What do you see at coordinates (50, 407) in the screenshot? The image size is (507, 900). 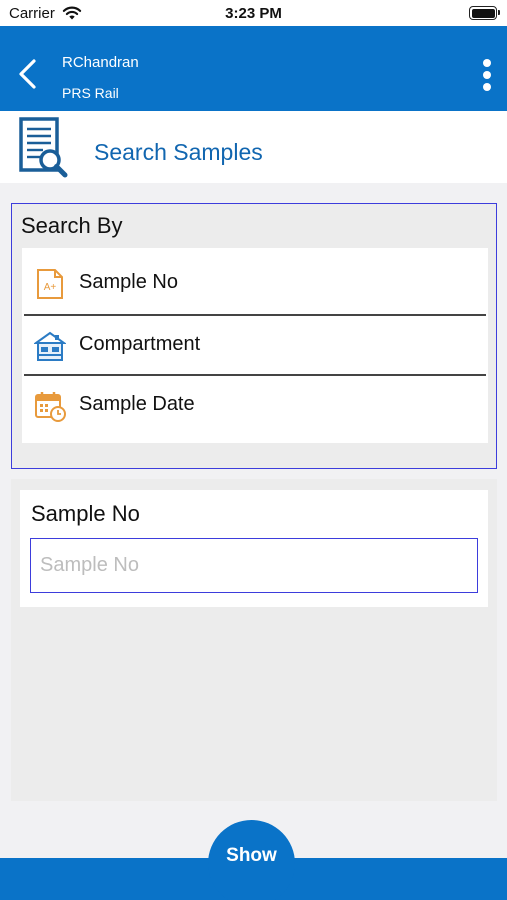 I see `calendar-clock-icon` at bounding box center [50, 407].